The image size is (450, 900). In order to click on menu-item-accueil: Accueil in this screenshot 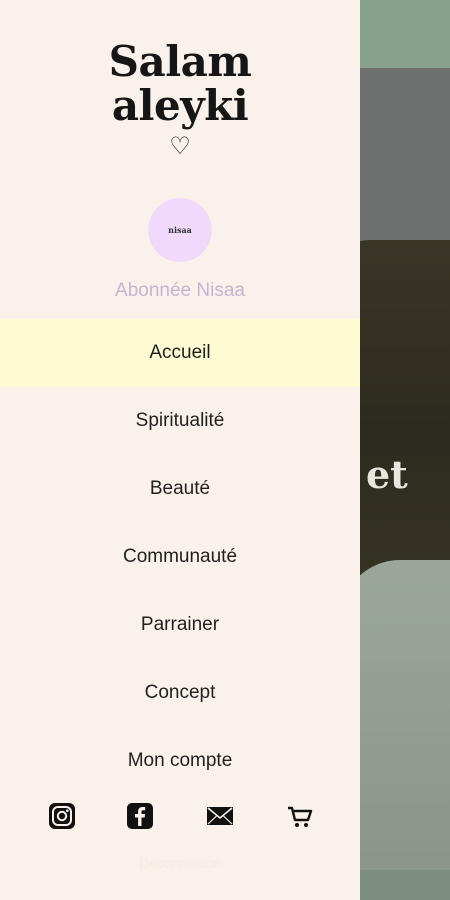, I will do `click(180, 353)`.